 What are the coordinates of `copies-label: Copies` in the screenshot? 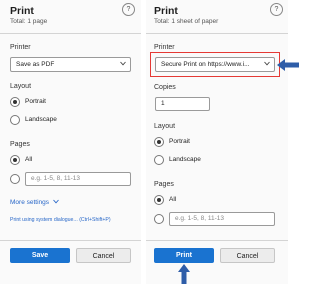 It's located at (165, 87).